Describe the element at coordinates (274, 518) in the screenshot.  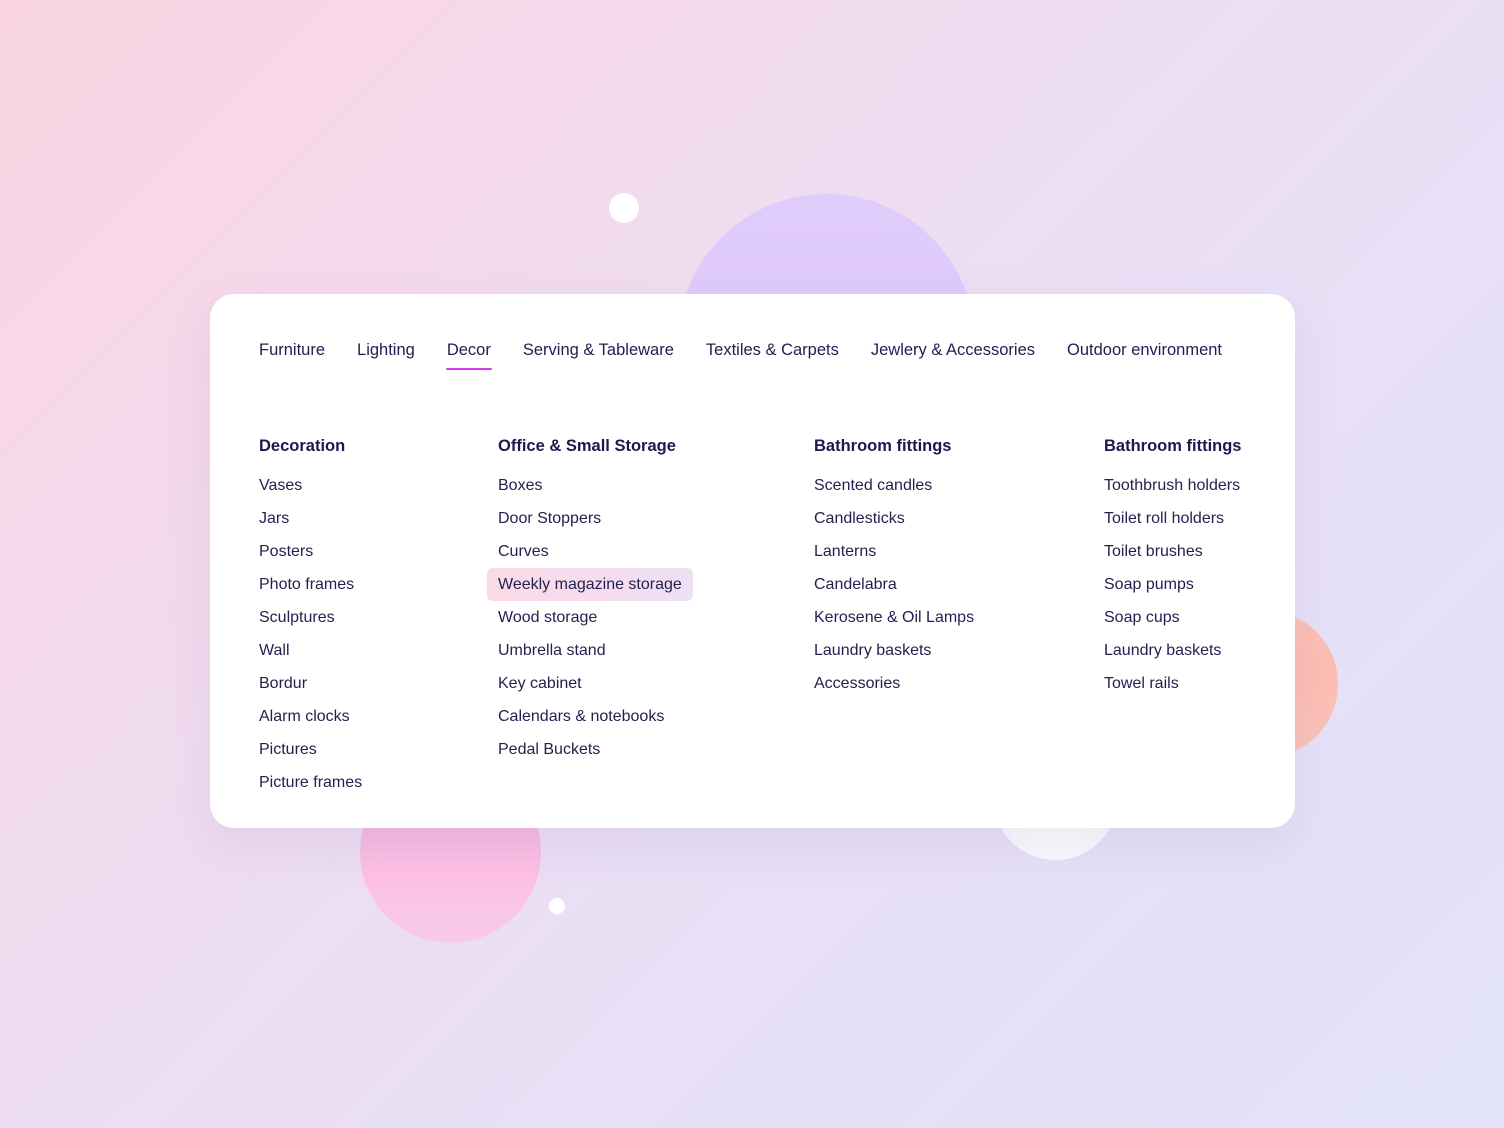
I see `menu-item: Jars` at that location.